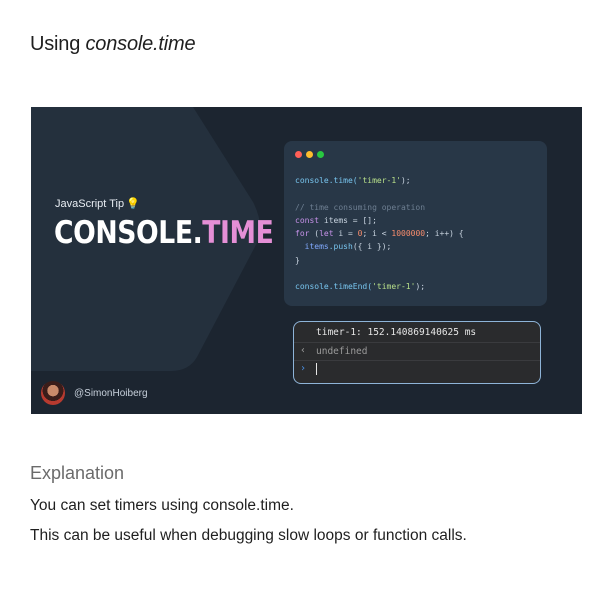  What do you see at coordinates (133, 204) in the screenshot?
I see `lightbulb-icon: 💡` at bounding box center [133, 204].